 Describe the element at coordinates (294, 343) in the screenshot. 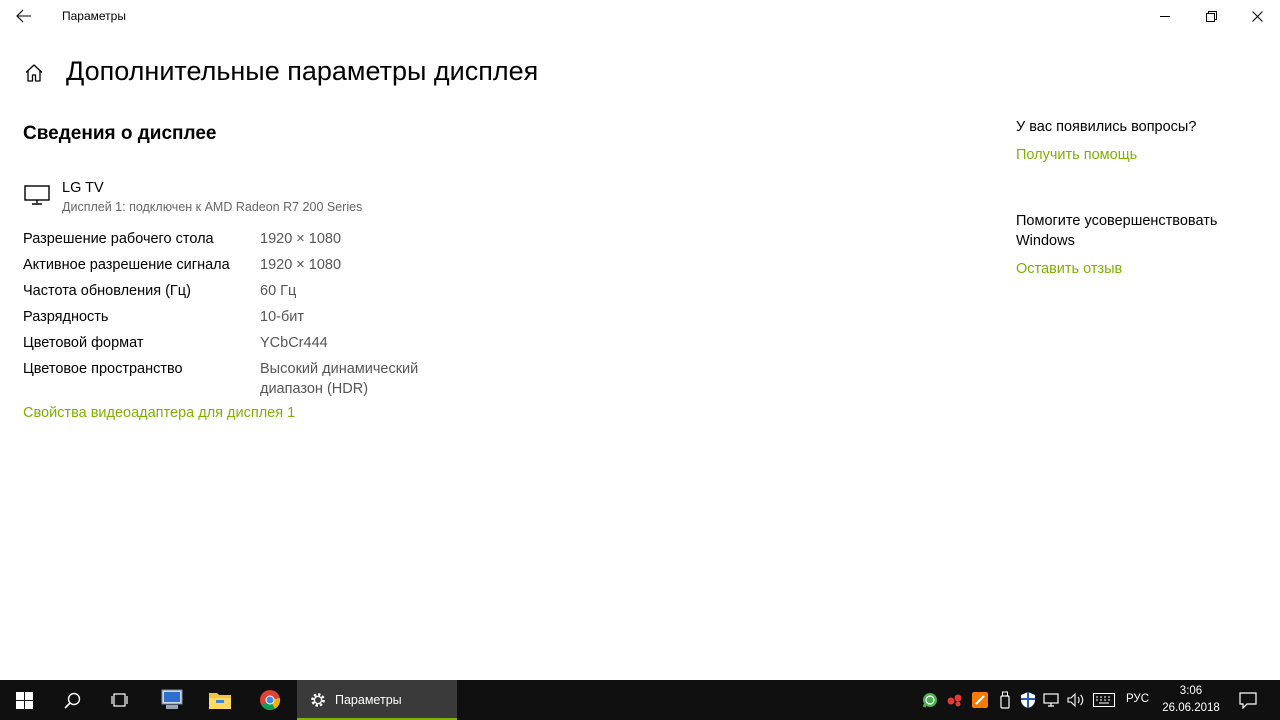

I see `property-value: YCbCr444` at that location.